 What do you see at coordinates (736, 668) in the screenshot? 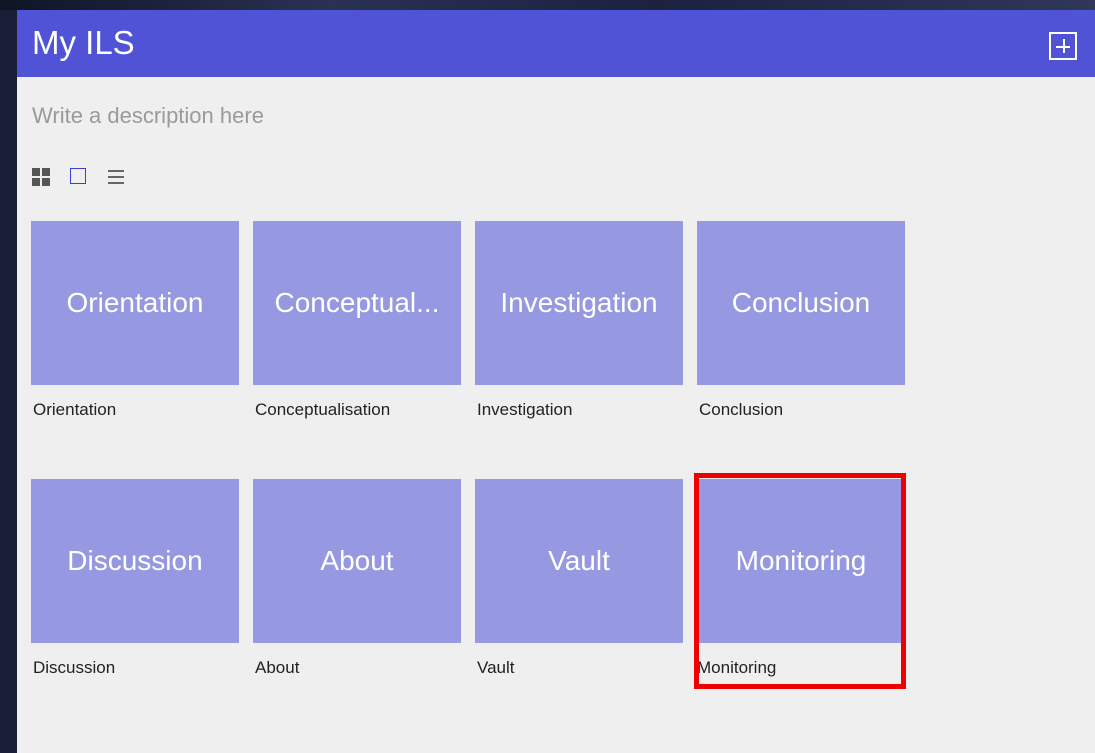
I see `tile-caption: Monitoring` at bounding box center [736, 668].